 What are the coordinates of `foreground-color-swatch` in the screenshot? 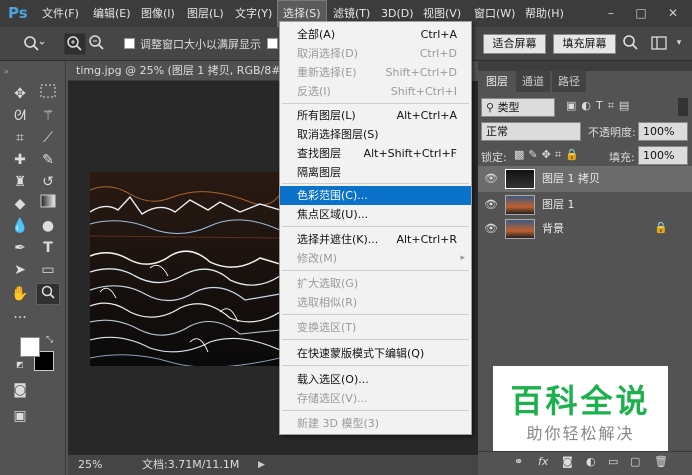 It's located at (30, 347).